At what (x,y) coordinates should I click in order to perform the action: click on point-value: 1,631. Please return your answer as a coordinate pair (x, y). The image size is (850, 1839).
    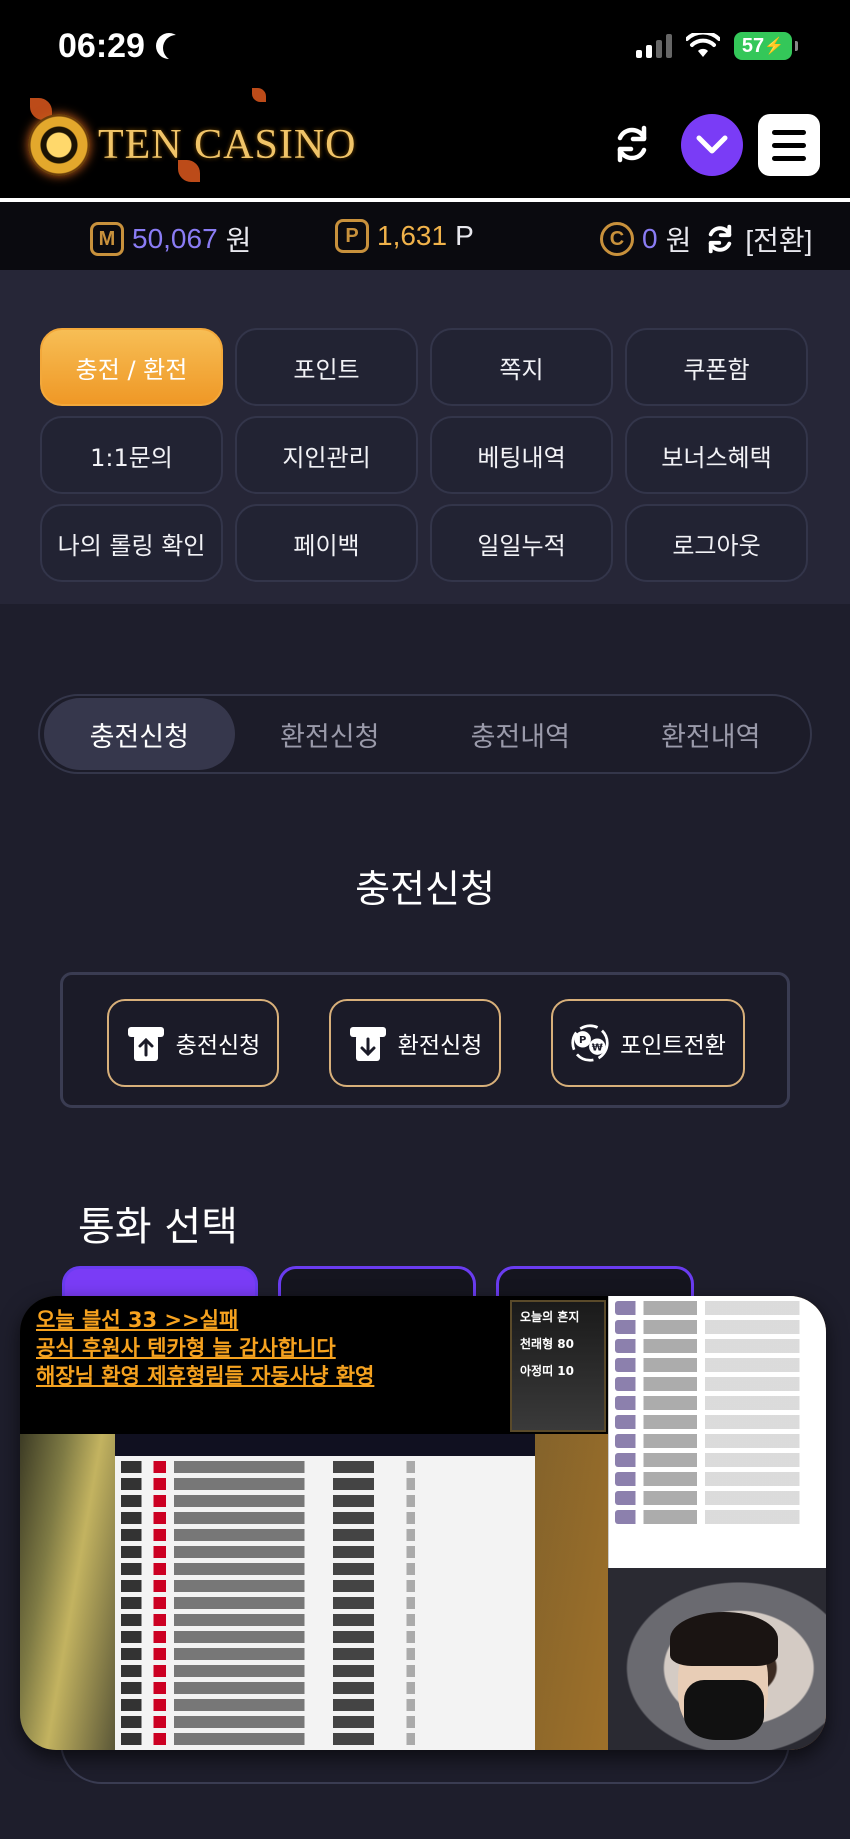
    Looking at the image, I should click on (412, 235).